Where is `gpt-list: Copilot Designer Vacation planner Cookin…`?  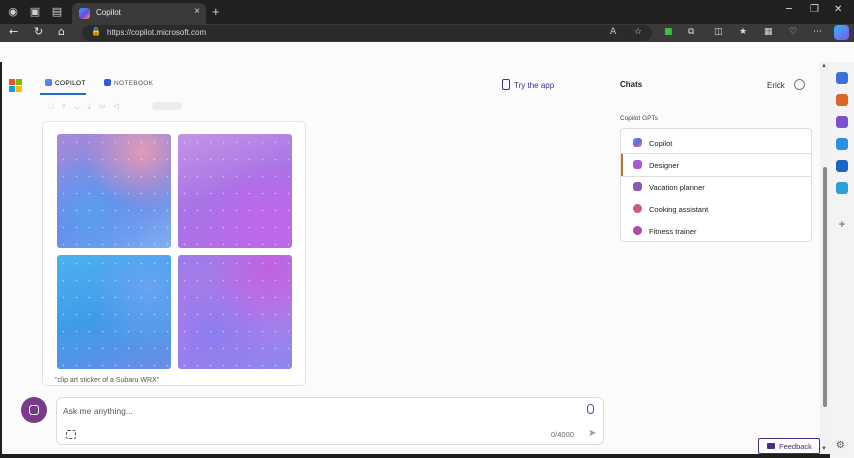
gpt-list: Copilot Designer Vacation planner Cookin… is located at coordinates (716, 185).